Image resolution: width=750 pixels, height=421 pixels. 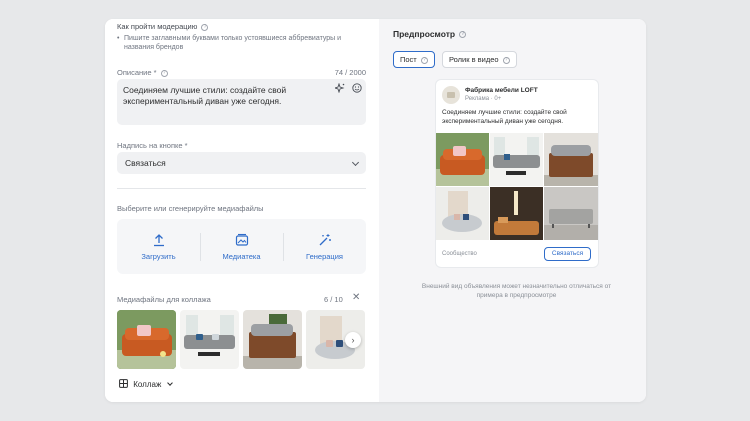 I want to click on upload-button: Загрузить, so click(x=158, y=246).